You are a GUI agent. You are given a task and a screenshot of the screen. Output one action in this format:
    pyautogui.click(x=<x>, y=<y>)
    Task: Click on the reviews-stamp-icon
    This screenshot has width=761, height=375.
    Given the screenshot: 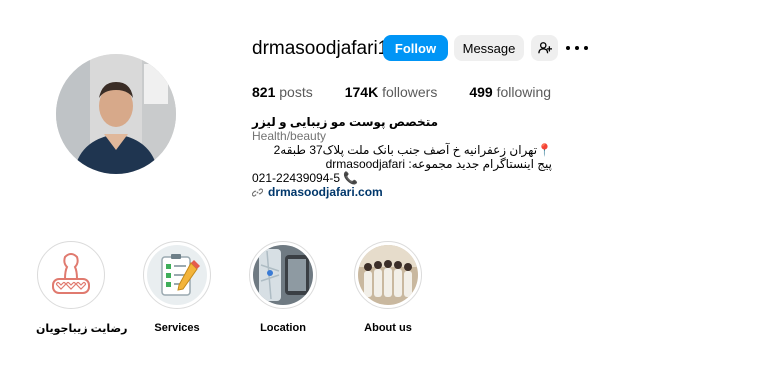 What is the action you would take?
    pyautogui.click(x=71, y=275)
    